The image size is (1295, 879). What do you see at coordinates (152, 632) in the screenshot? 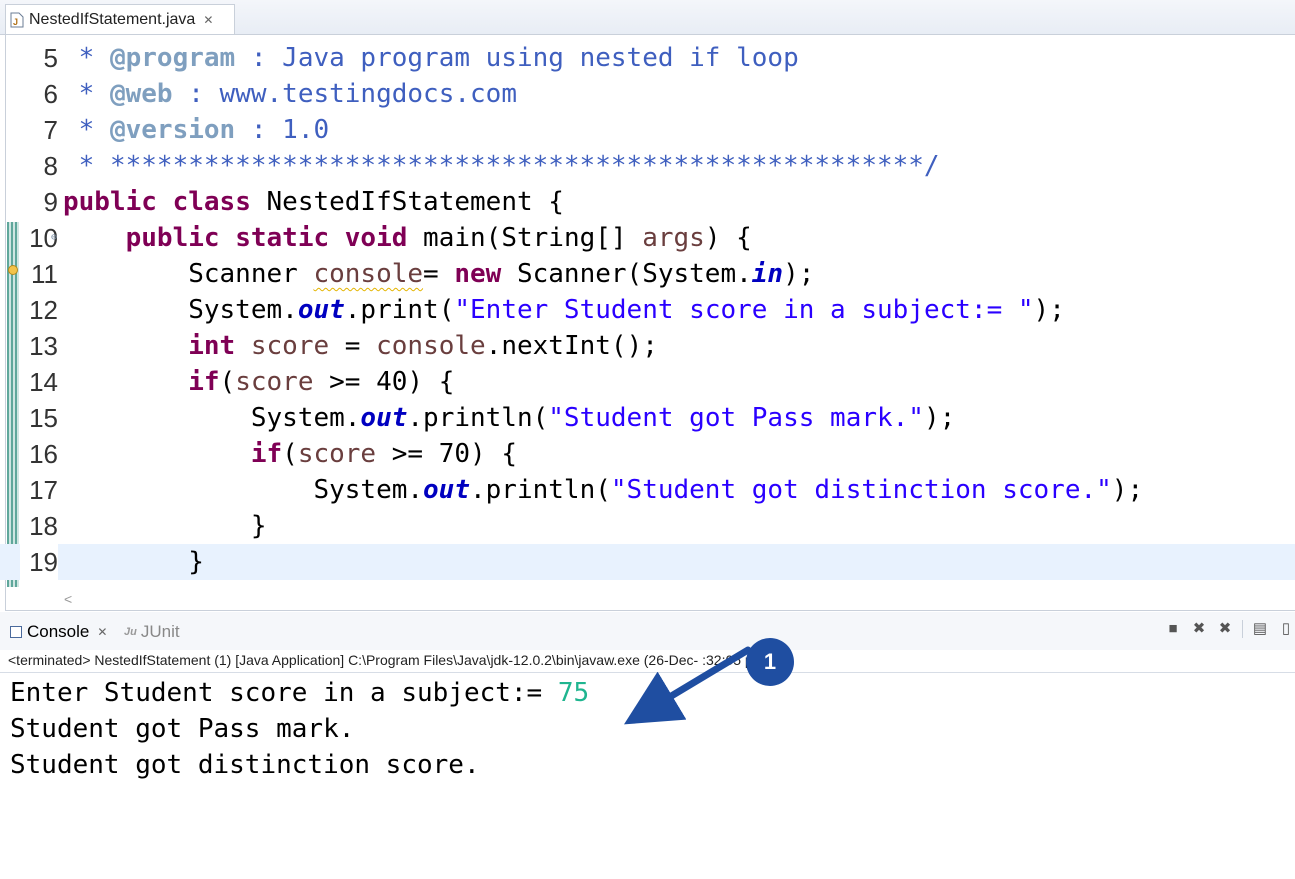
I see `tab-junit: Ju JUnit` at bounding box center [152, 632].